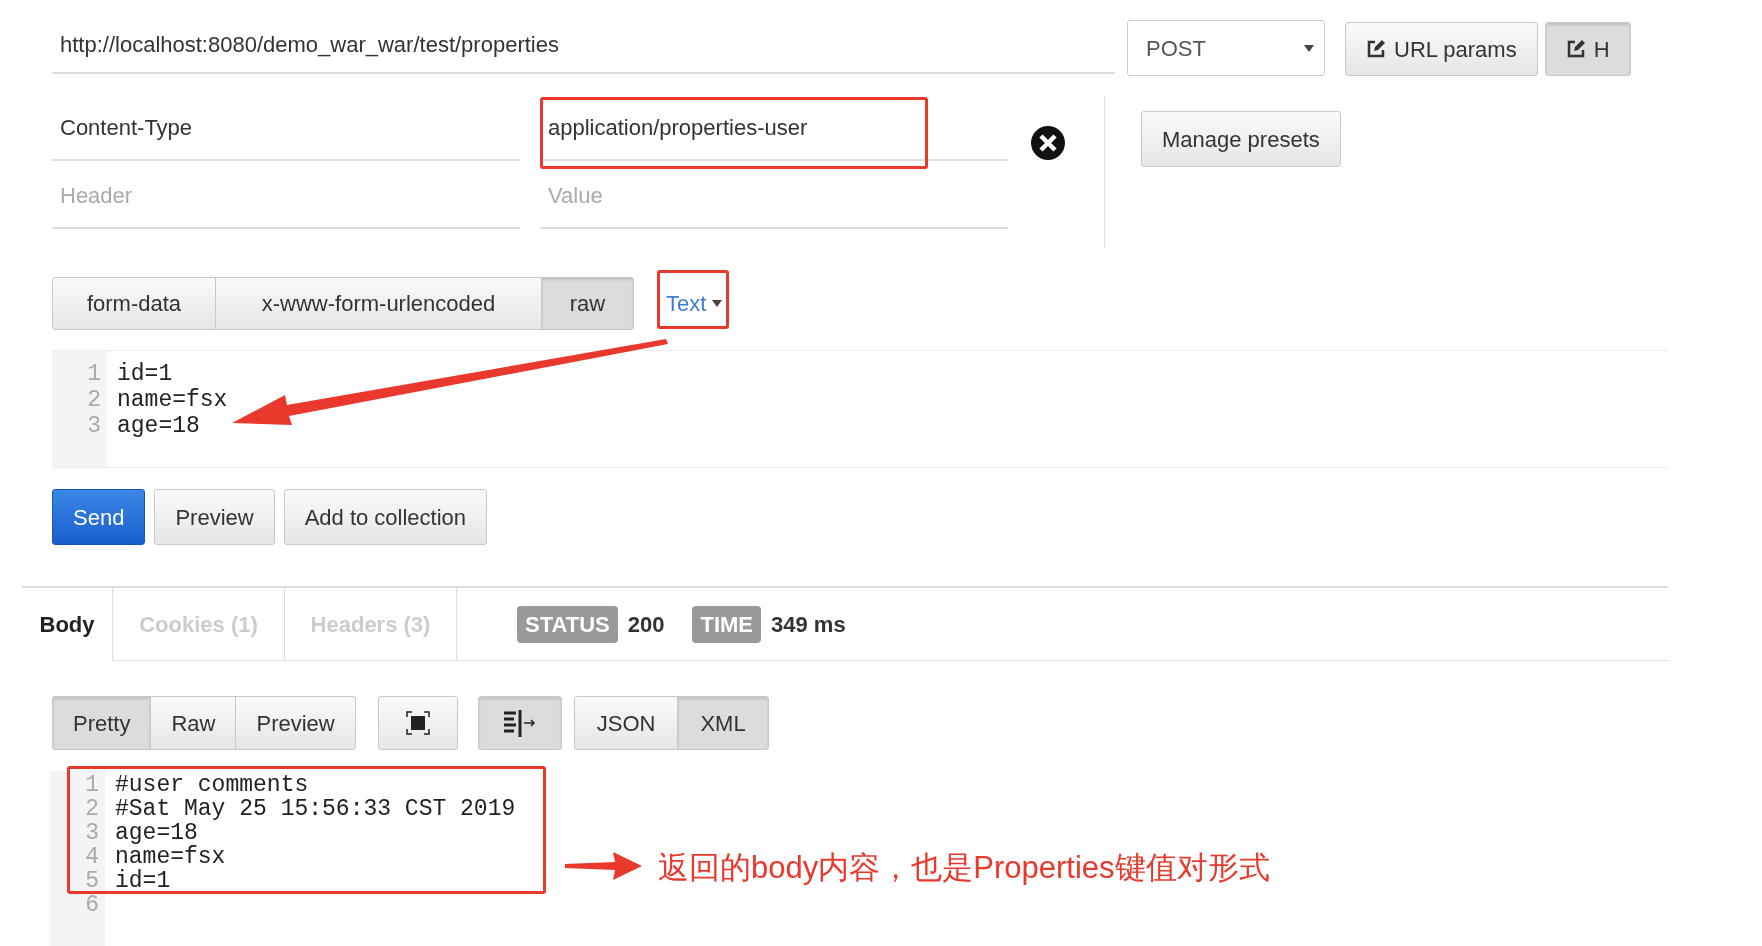  Describe the element at coordinates (567, 624) in the screenshot. I see `status-badge: STATUS` at that location.